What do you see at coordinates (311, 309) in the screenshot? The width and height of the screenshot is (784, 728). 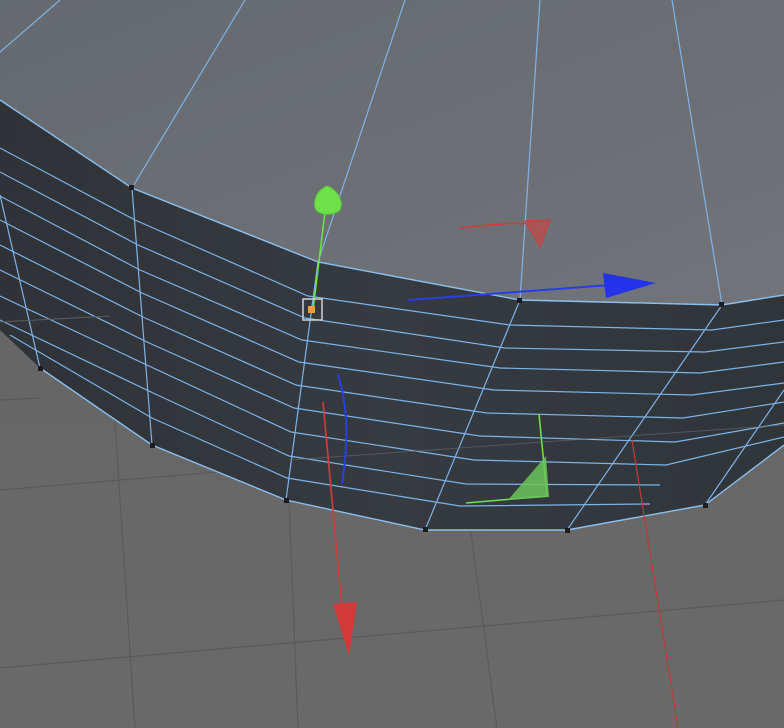 I see `pivot-point` at bounding box center [311, 309].